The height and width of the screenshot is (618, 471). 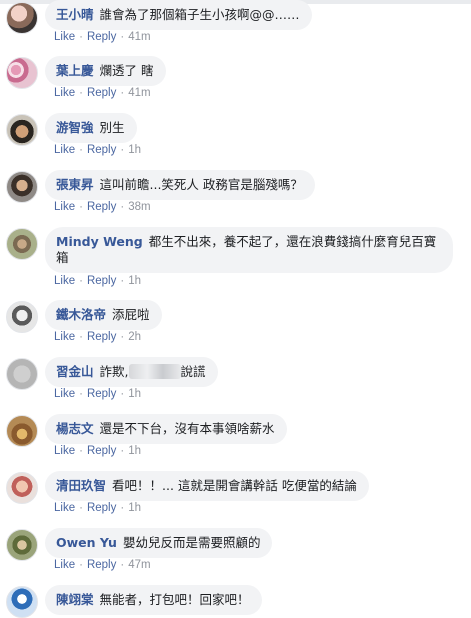 What do you see at coordinates (154, 371) in the screenshot?
I see `redacted-text` at bounding box center [154, 371].